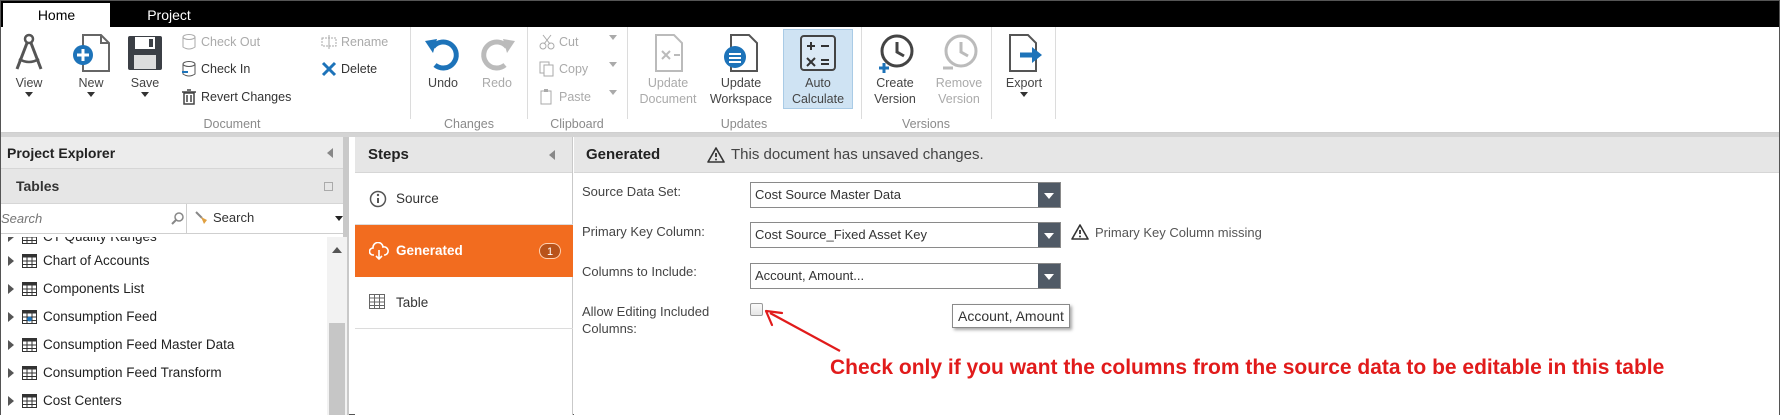  Describe the element at coordinates (845, 155) in the screenshot. I see `unsaved-warning: This document has unsaved changes.` at that location.